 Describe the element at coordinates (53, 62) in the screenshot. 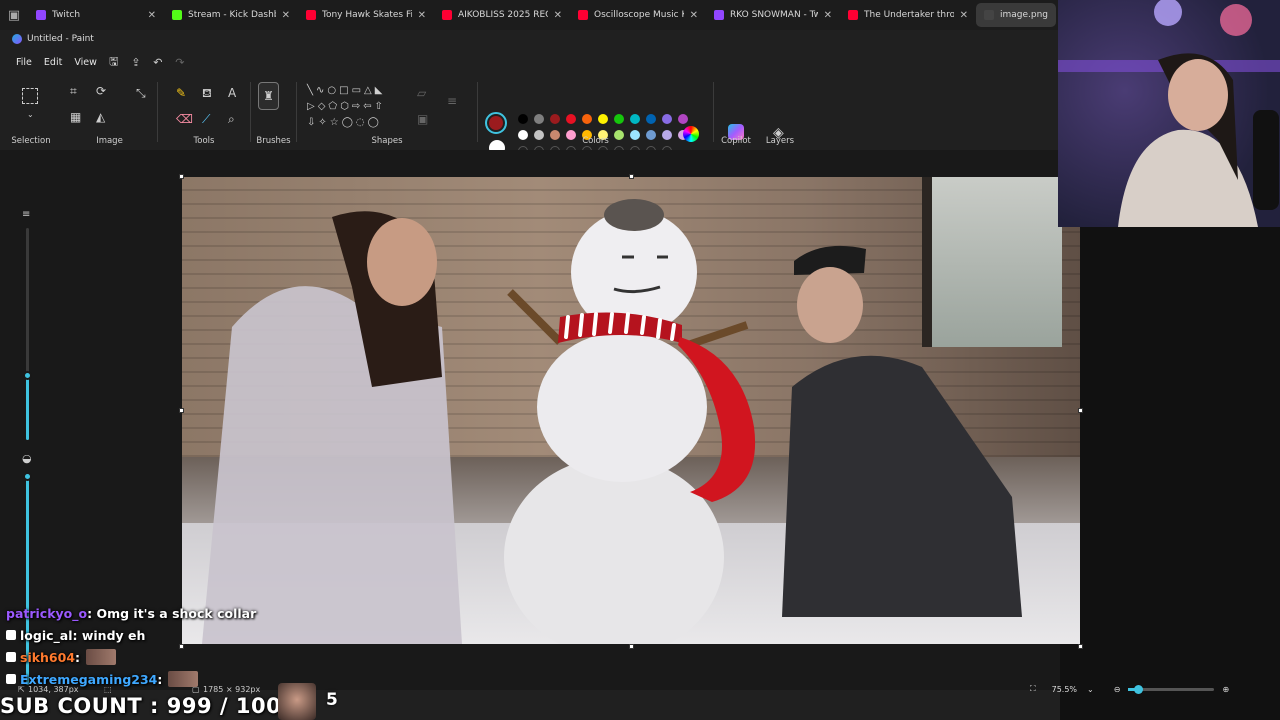

I see `menu-edit: Edit` at that location.